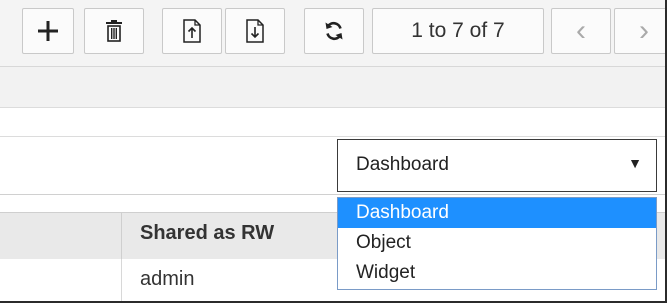 Image resolution: width=669 pixels, height=305 pixels. Describe the element at coordinates (207, 233) in the screenshot. I see `column-header-shared-as-rw: Shared as RW` at that location.